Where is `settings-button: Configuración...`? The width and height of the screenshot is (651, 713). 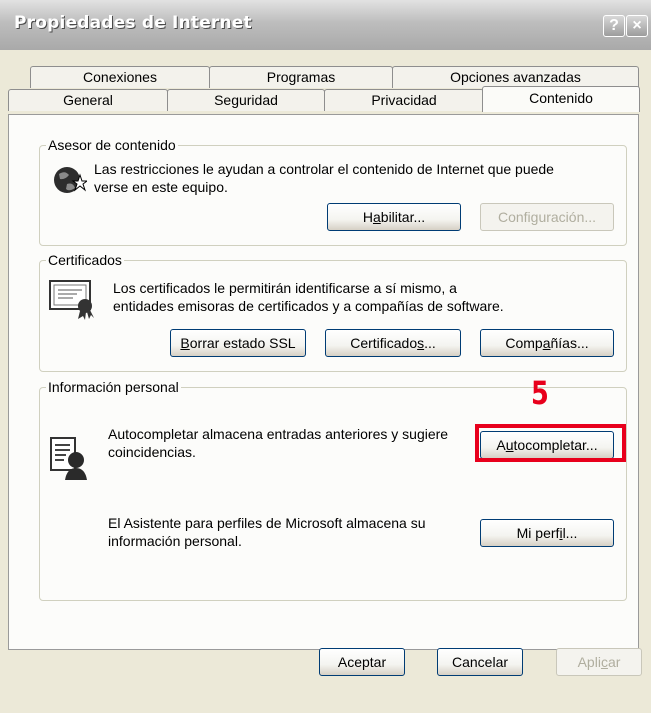
settings-button: Configuración... is located at coordinates (547, 217).